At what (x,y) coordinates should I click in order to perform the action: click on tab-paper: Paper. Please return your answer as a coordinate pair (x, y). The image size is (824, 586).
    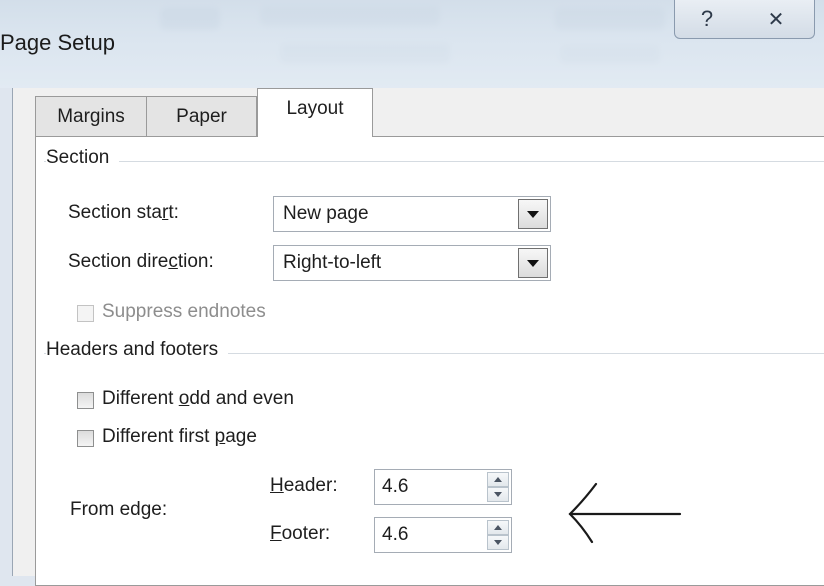
    Looking at the image, I should click on (202, 116).